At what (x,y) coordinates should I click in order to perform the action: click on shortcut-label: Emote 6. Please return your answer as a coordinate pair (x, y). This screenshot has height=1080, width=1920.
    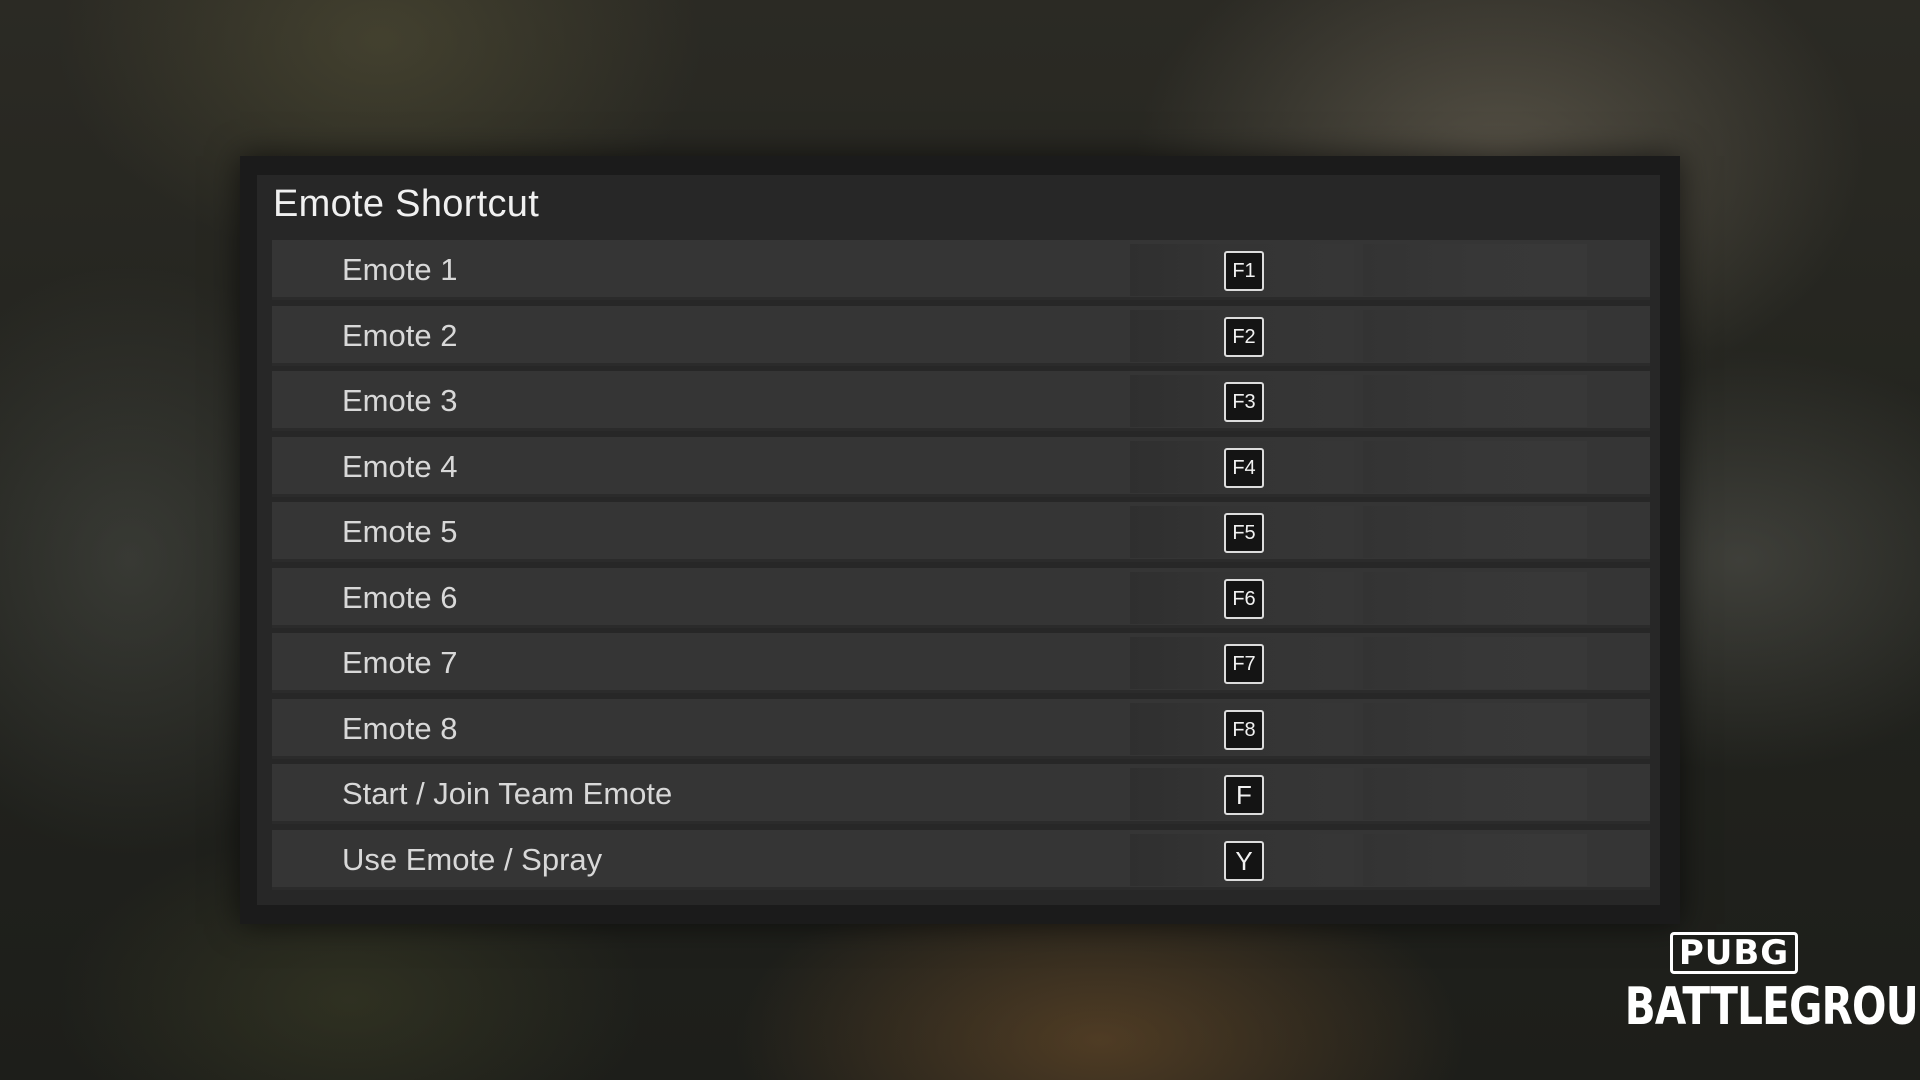
    Looking at the image, I should click on (400, 597).